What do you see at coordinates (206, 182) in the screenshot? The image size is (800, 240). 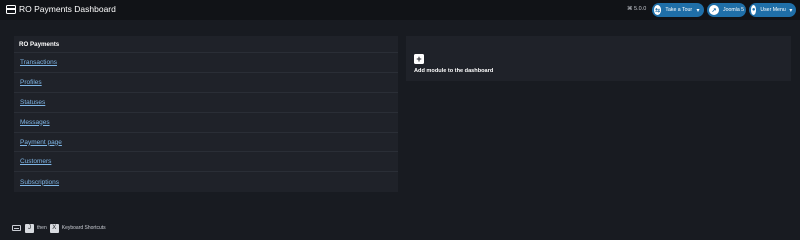 I see `list-item: Subscriptions` at bounding box center [206, 182].